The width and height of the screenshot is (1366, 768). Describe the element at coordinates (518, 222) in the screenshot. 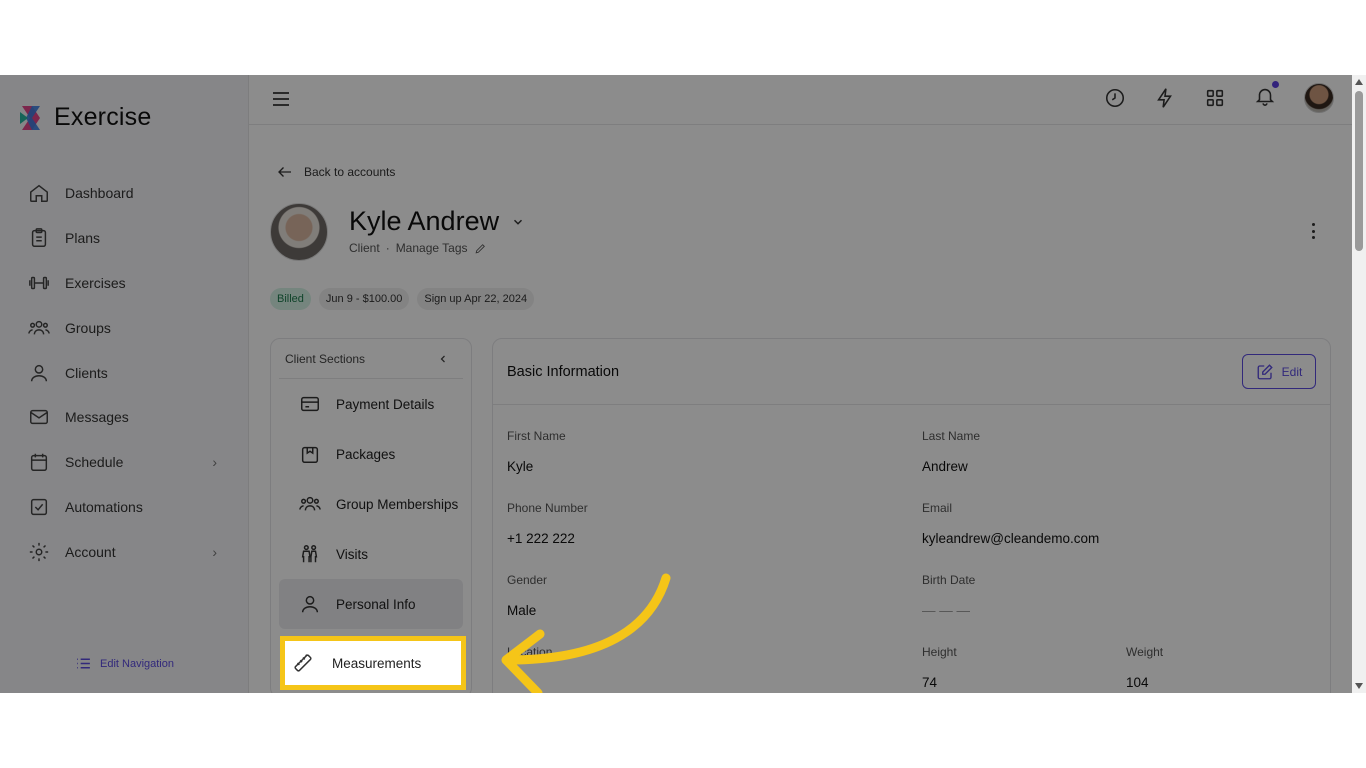

I see `chevron-down-icon` at that location.